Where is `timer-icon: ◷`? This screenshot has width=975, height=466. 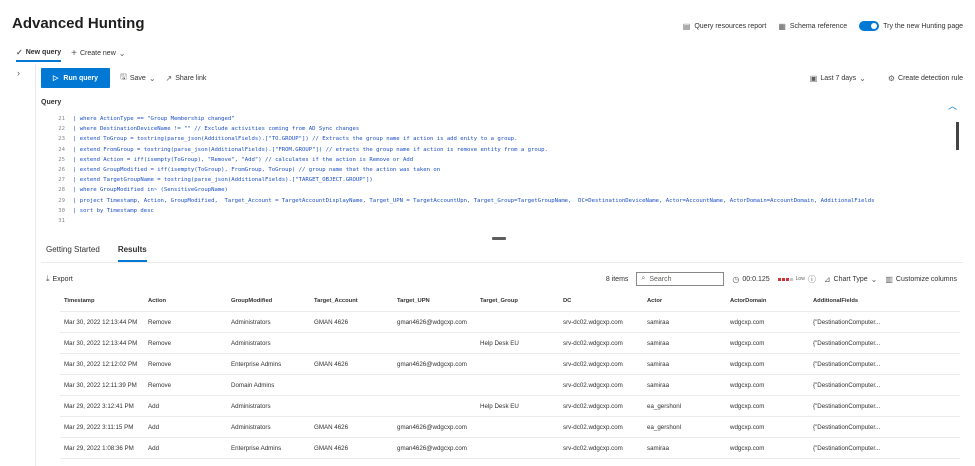
timer-icon: ◷ is located at coordinates (736, 279).